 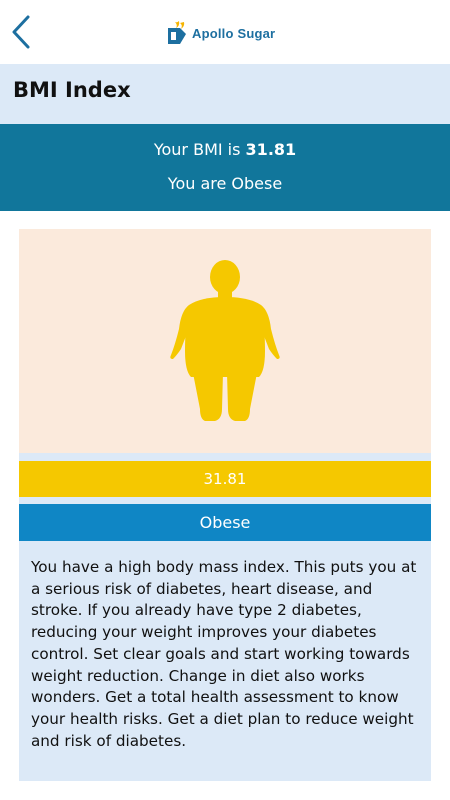 I want to click on bmi-category-bar: Obese, so click(x=225, y=522).